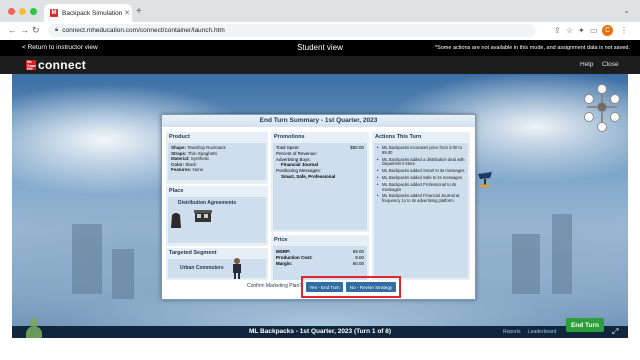 This screenshot has height=360, width=640. Describe the element at coordinates (398, 137) in the screenshot. I see `actions-heading: Actions This Turn` at that location.